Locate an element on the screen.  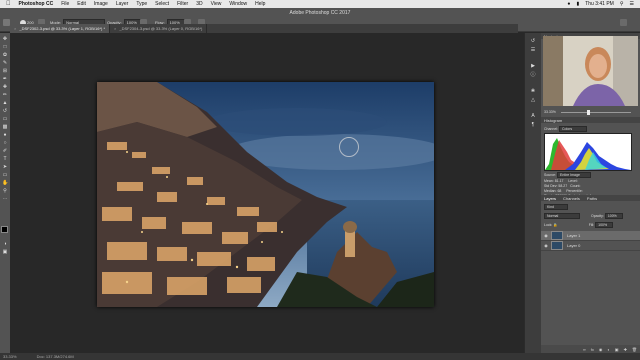
link-layers-icon: ∞ is located at coordinates (584, 349).